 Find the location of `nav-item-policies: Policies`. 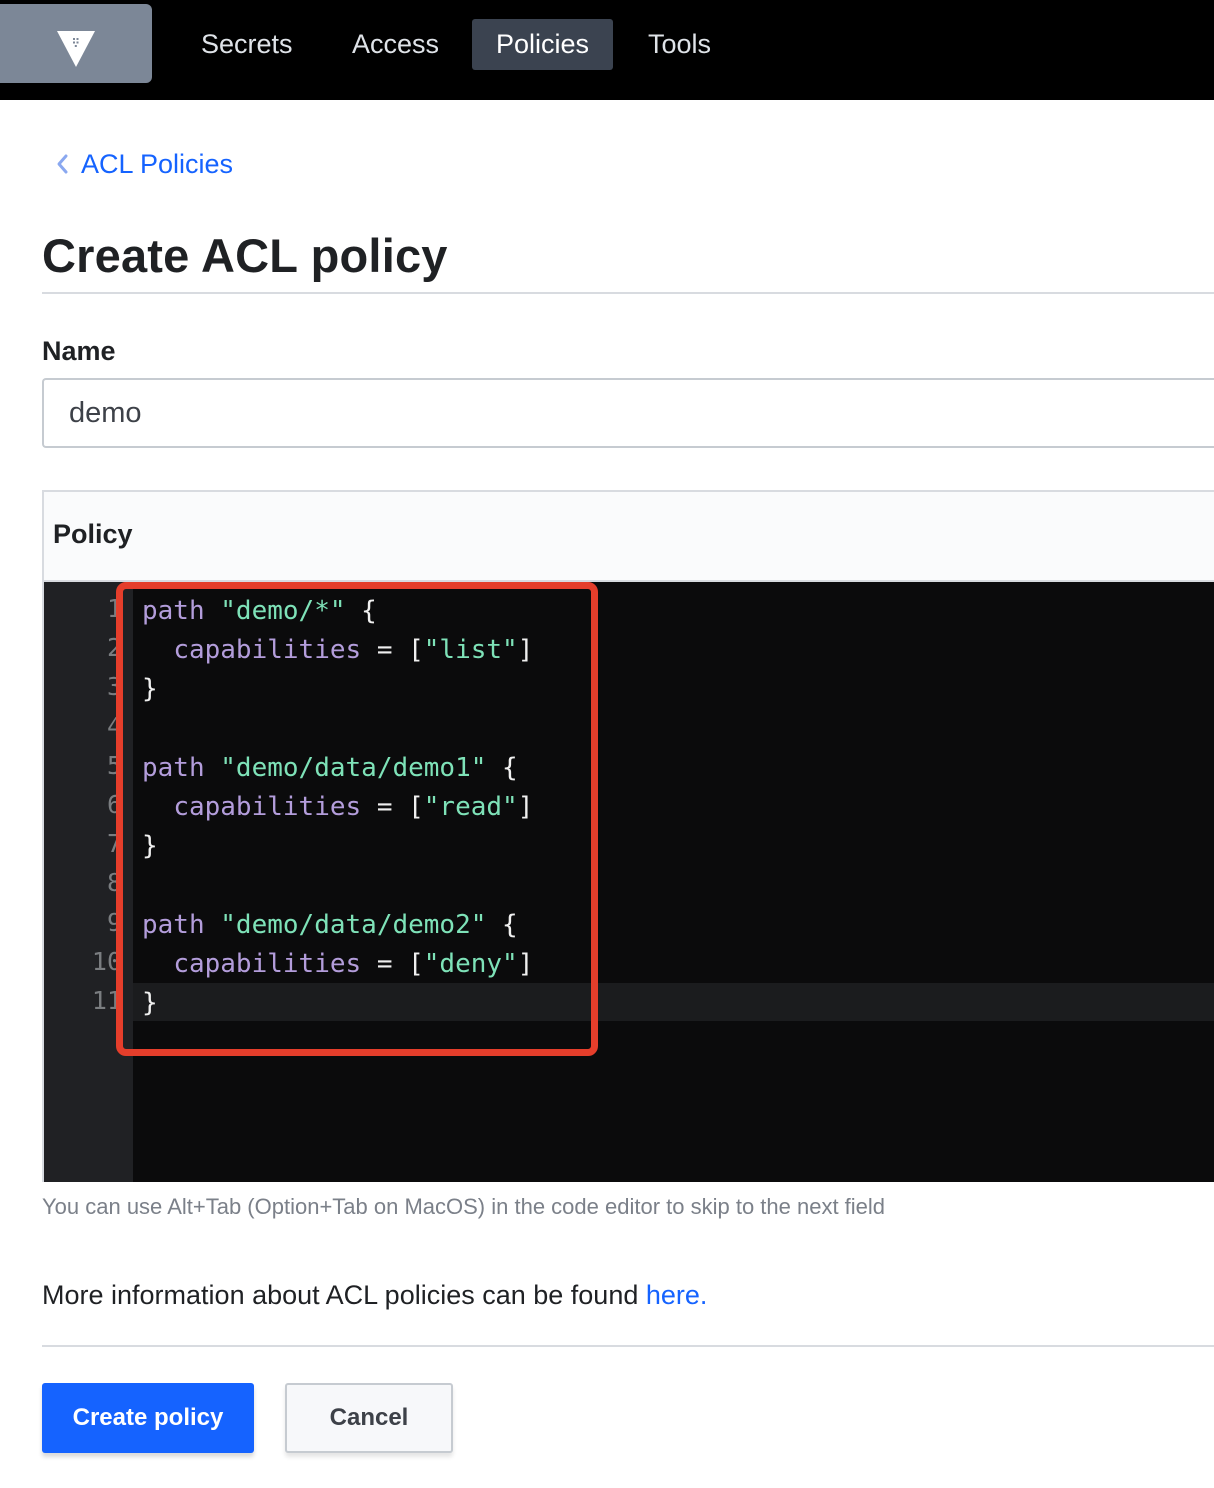

nav-item-policies: Policies is located at coordinates (543, 44).